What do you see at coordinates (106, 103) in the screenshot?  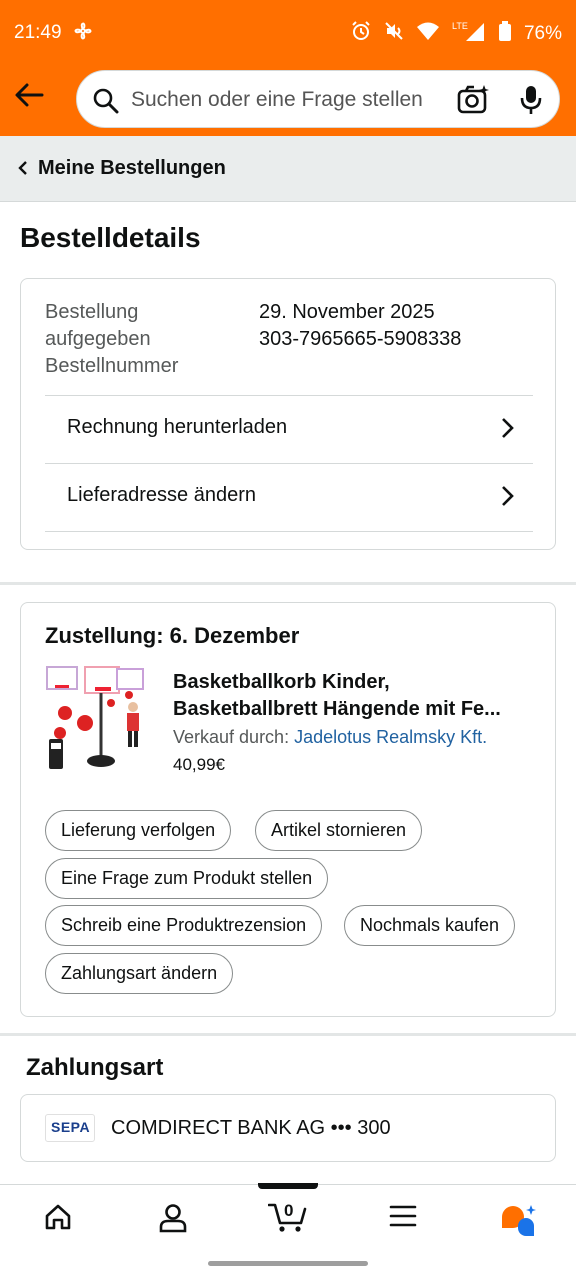 I see `search-icon` at bounding box center [106, 103].